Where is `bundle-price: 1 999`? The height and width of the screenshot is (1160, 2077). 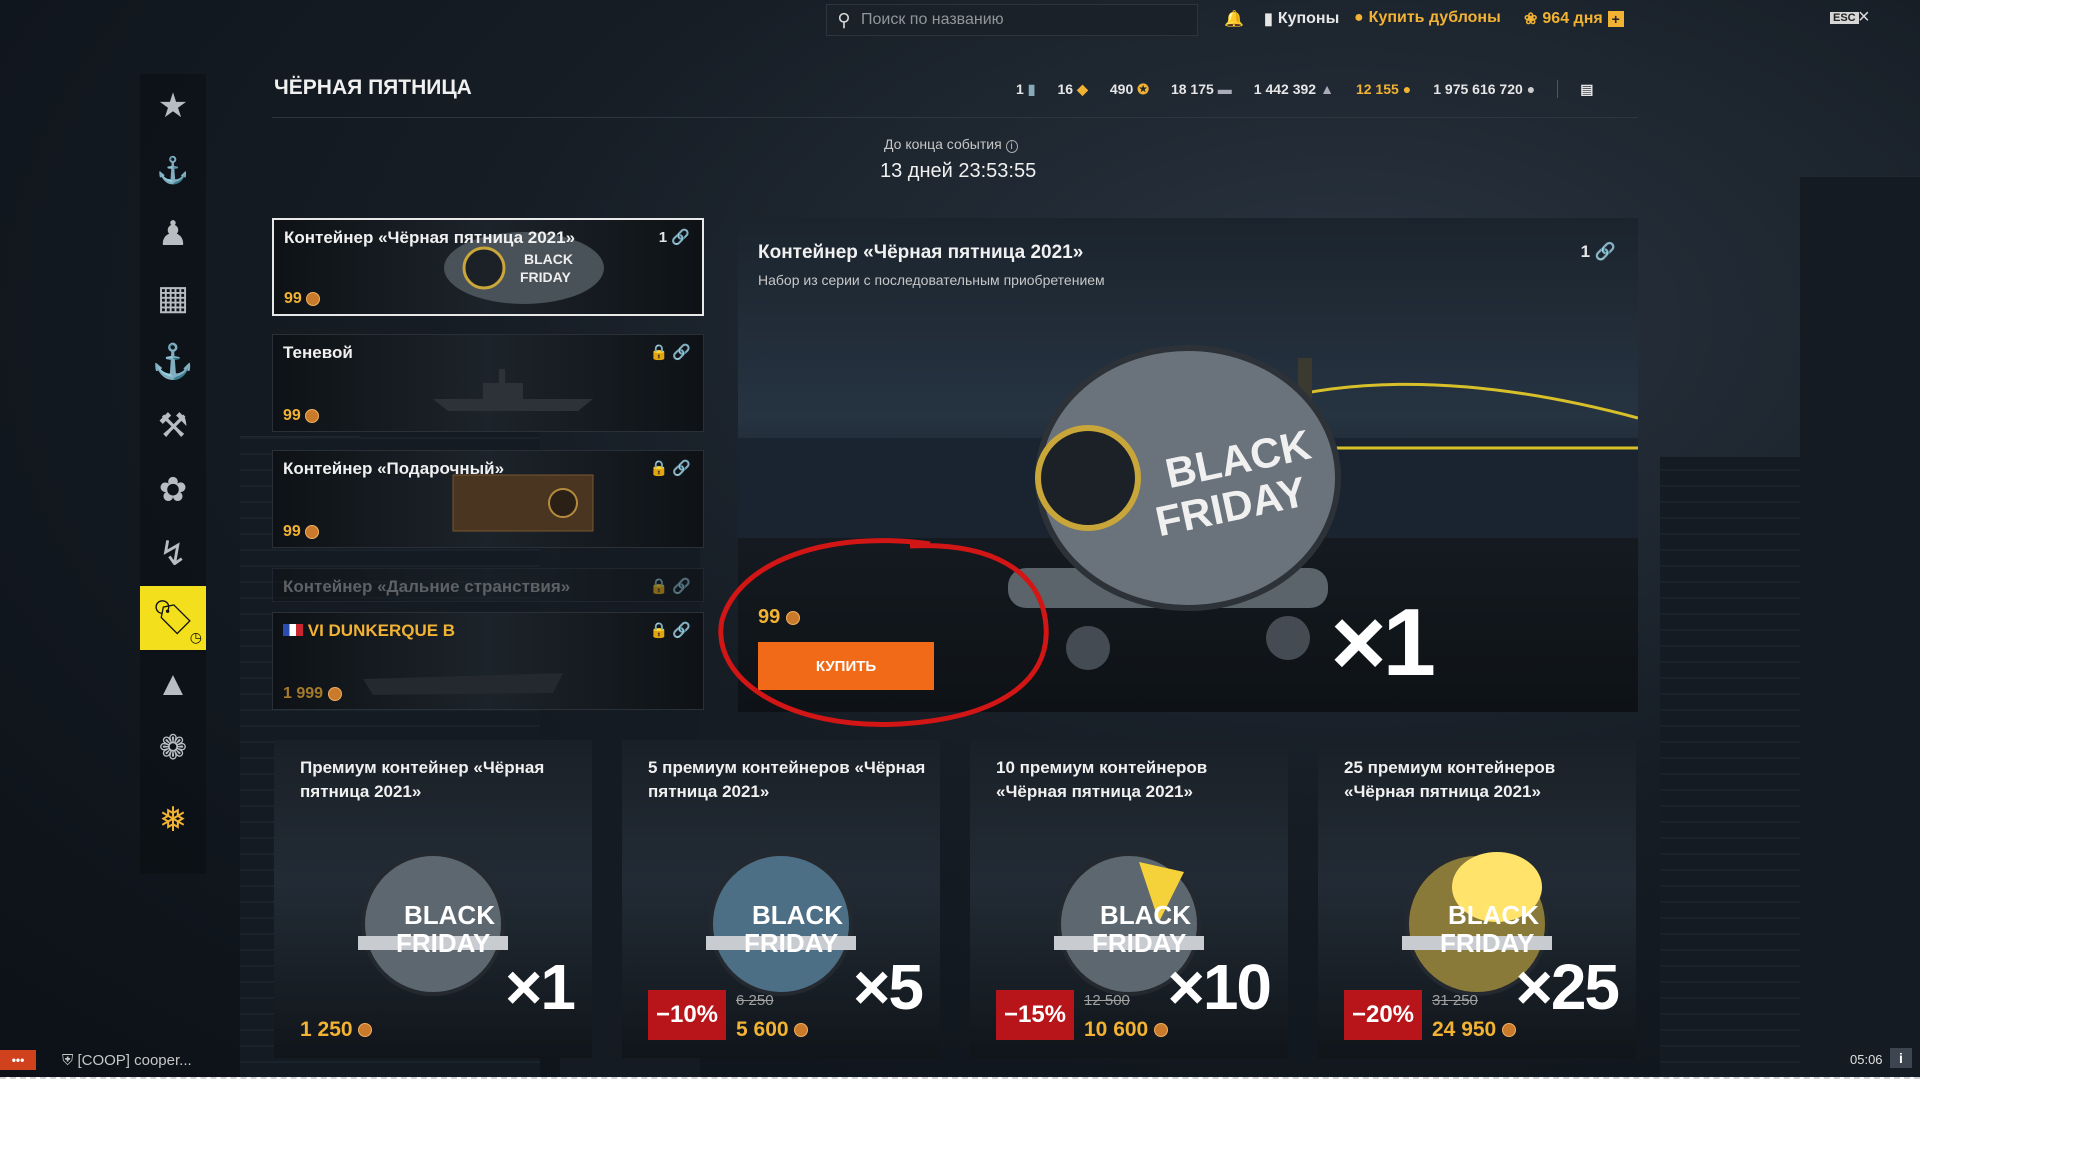 bundle-price: 1 999 is located at coordinates (312, 694).